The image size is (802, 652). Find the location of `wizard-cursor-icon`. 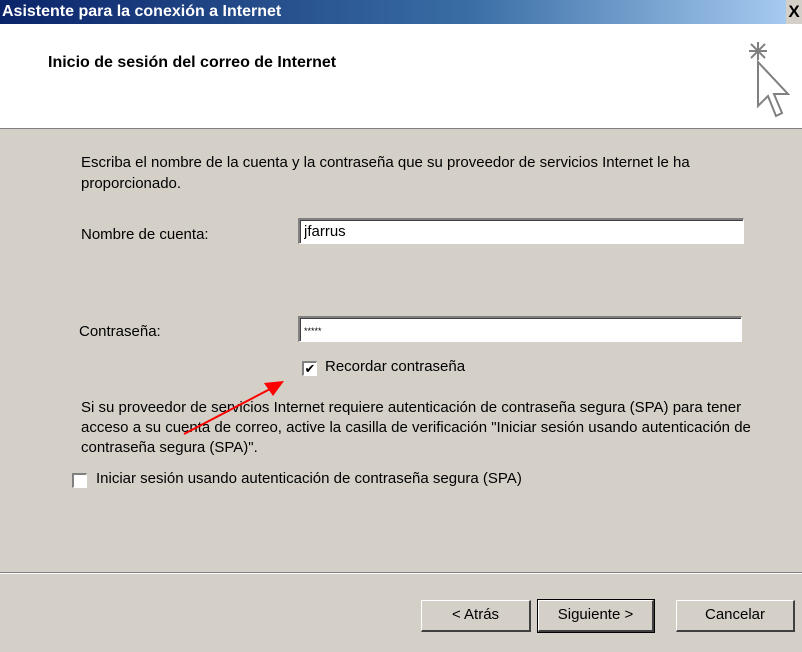

wizard-cursor-icon is located at coordinates (770, 80).